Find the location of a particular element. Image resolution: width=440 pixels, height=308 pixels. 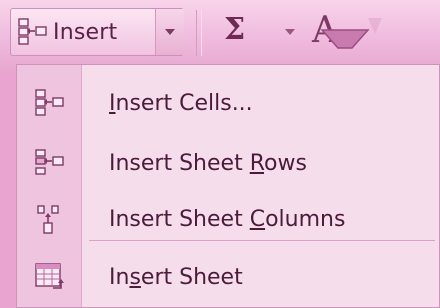

toolbar-separator is located at coordinates (199, 33).